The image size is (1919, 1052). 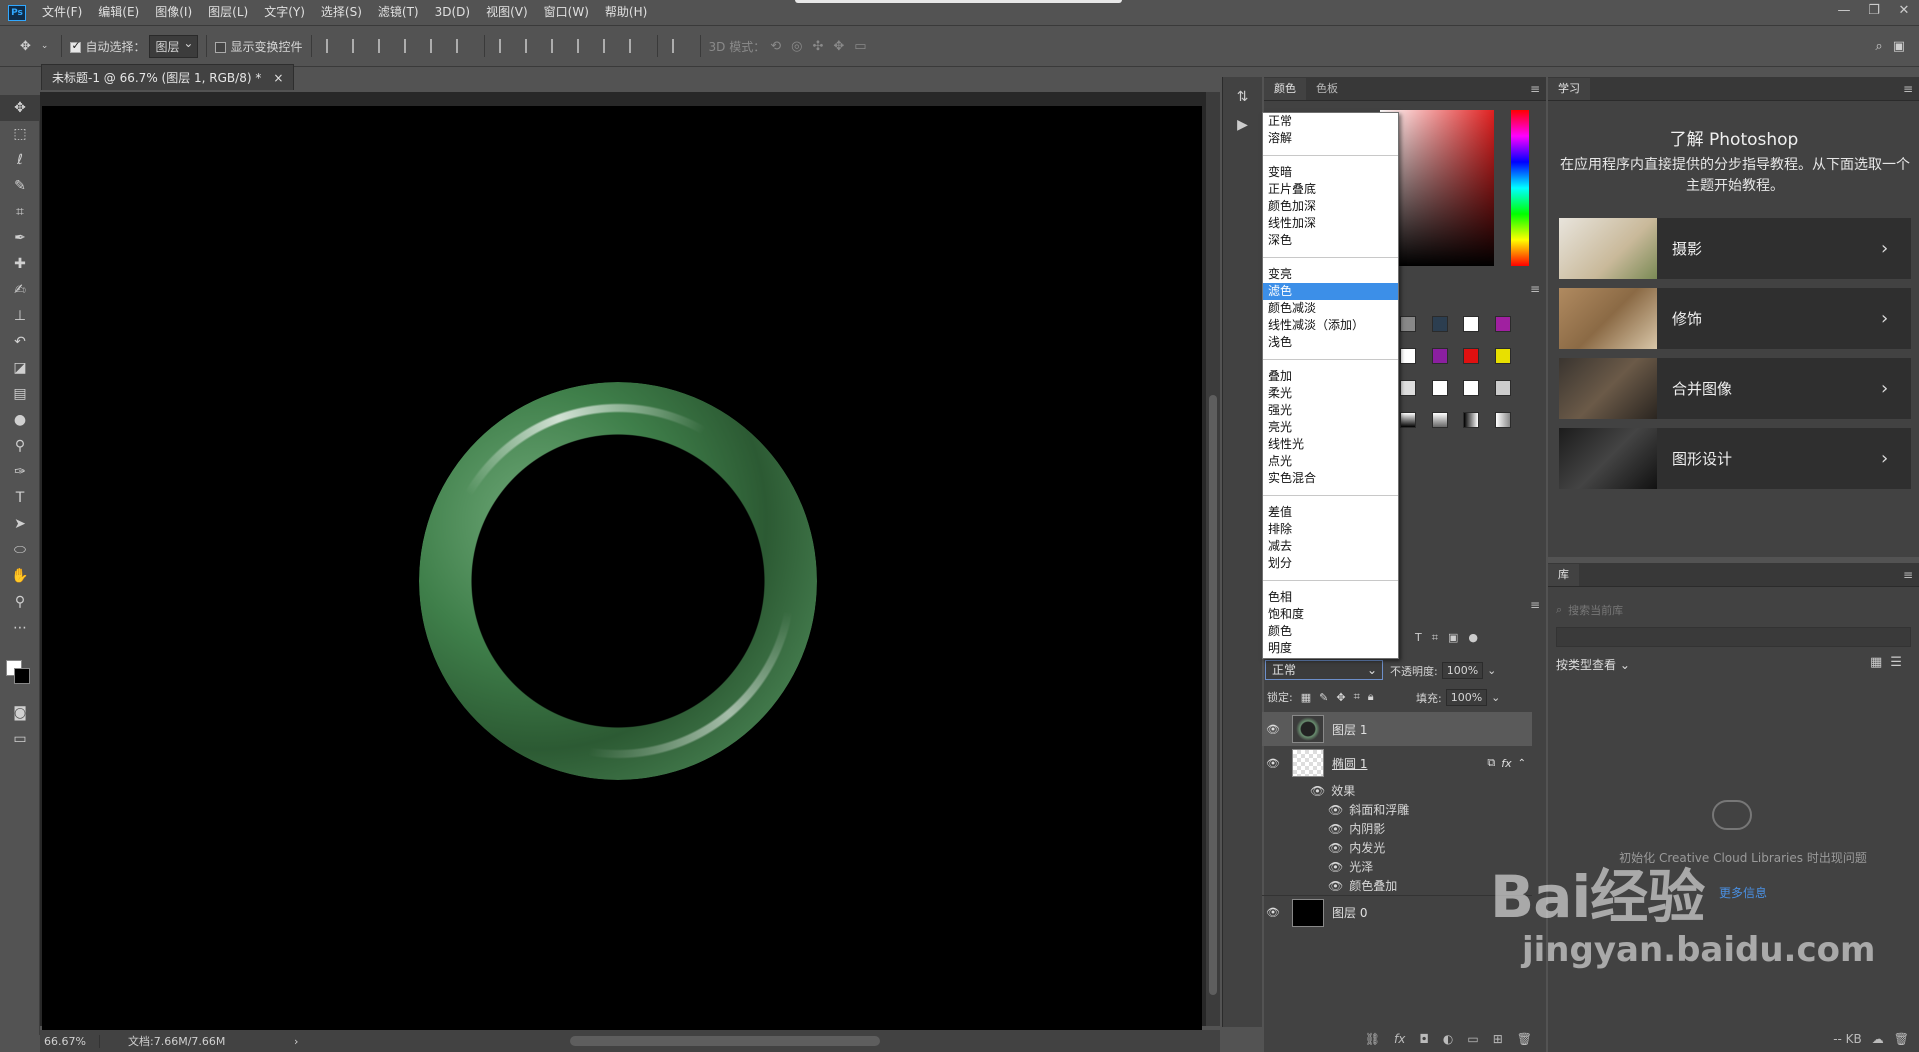 What do you see at coordinates (1569, 89) in the screenshot?
I see `tab-learn: 学习` at bounding box center [1569, 89].